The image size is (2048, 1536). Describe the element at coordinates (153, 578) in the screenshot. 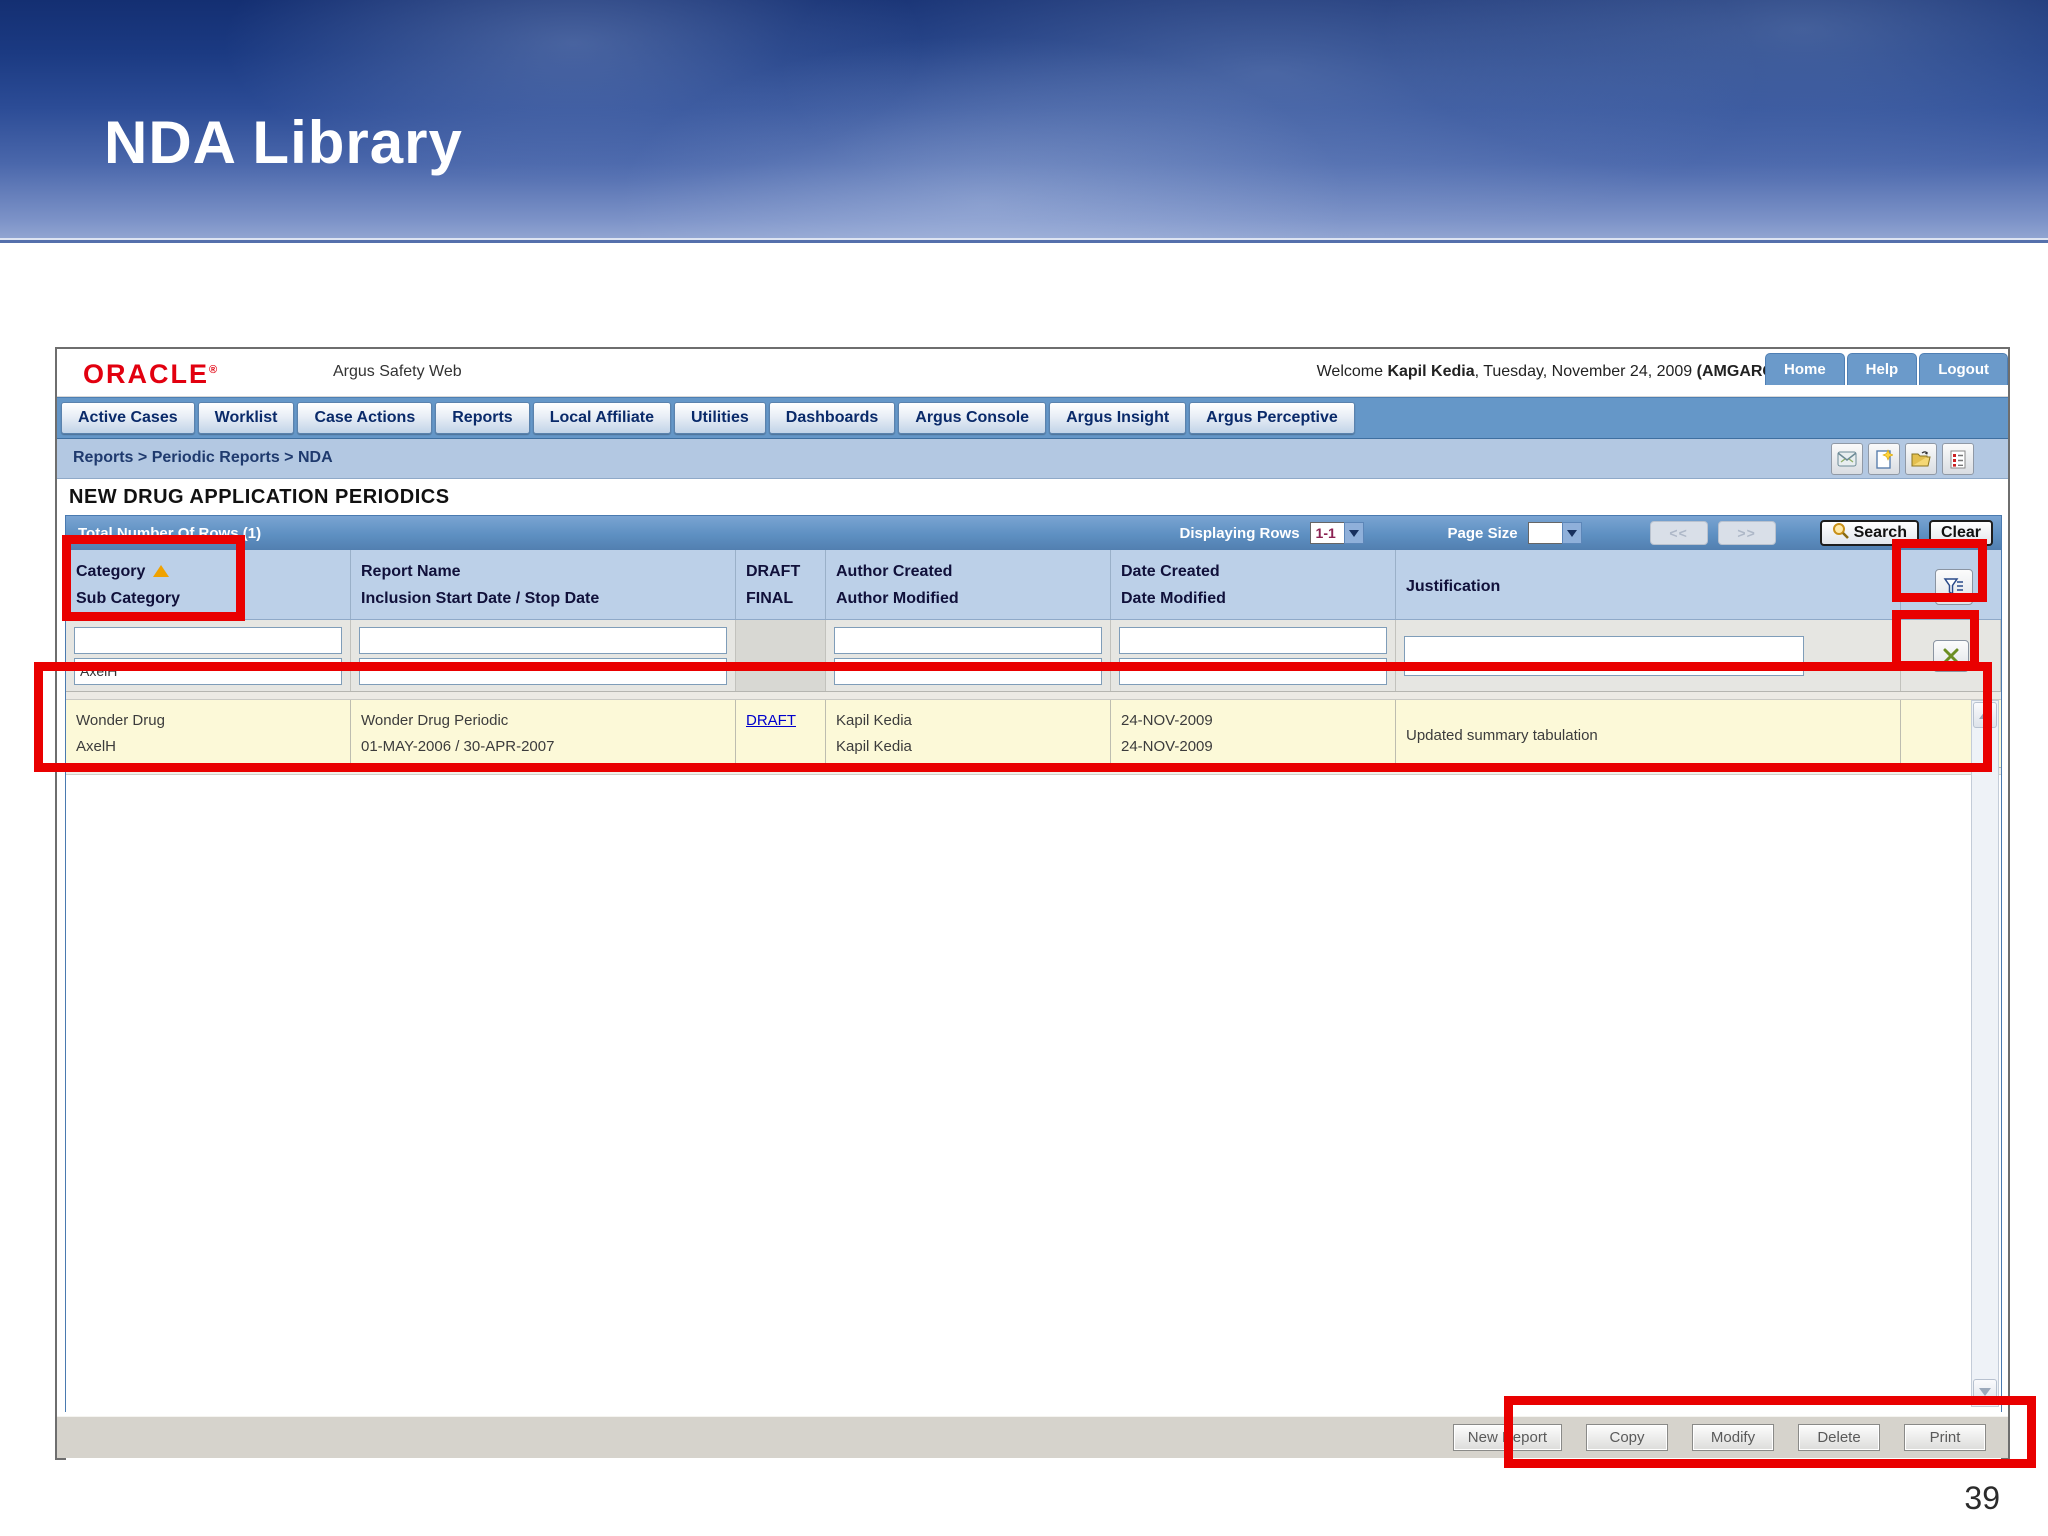

I see `annotation-box-category-header` at that location.